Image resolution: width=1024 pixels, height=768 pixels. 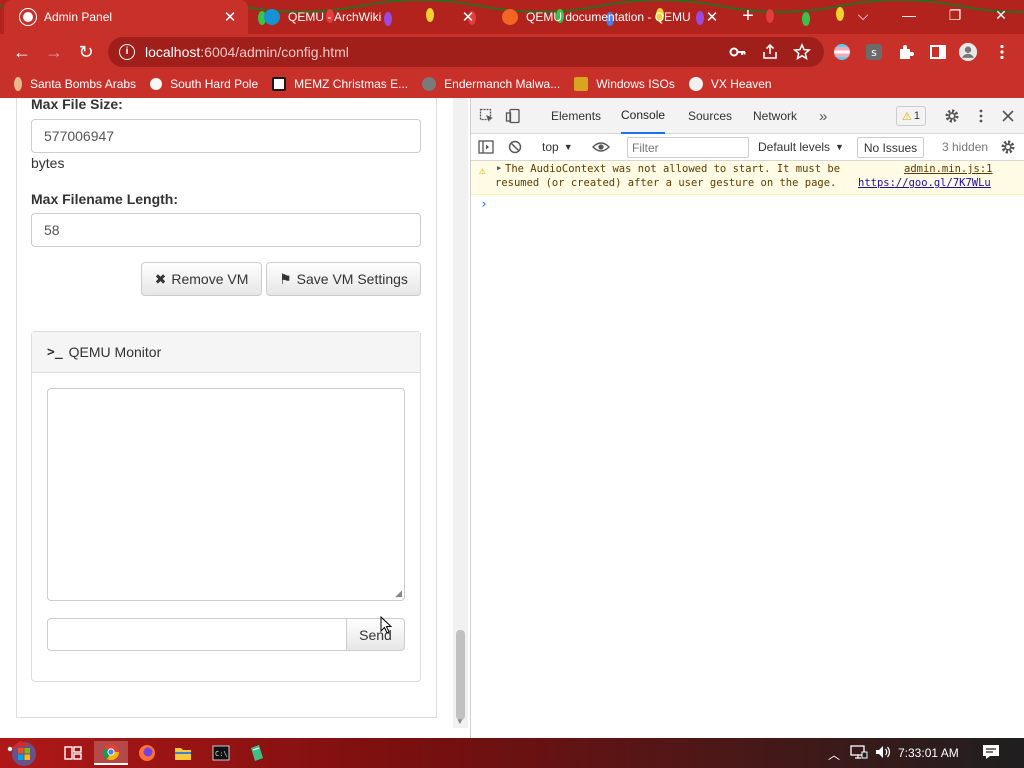 I want to click on volume-icon, so click(x=883, y=753).